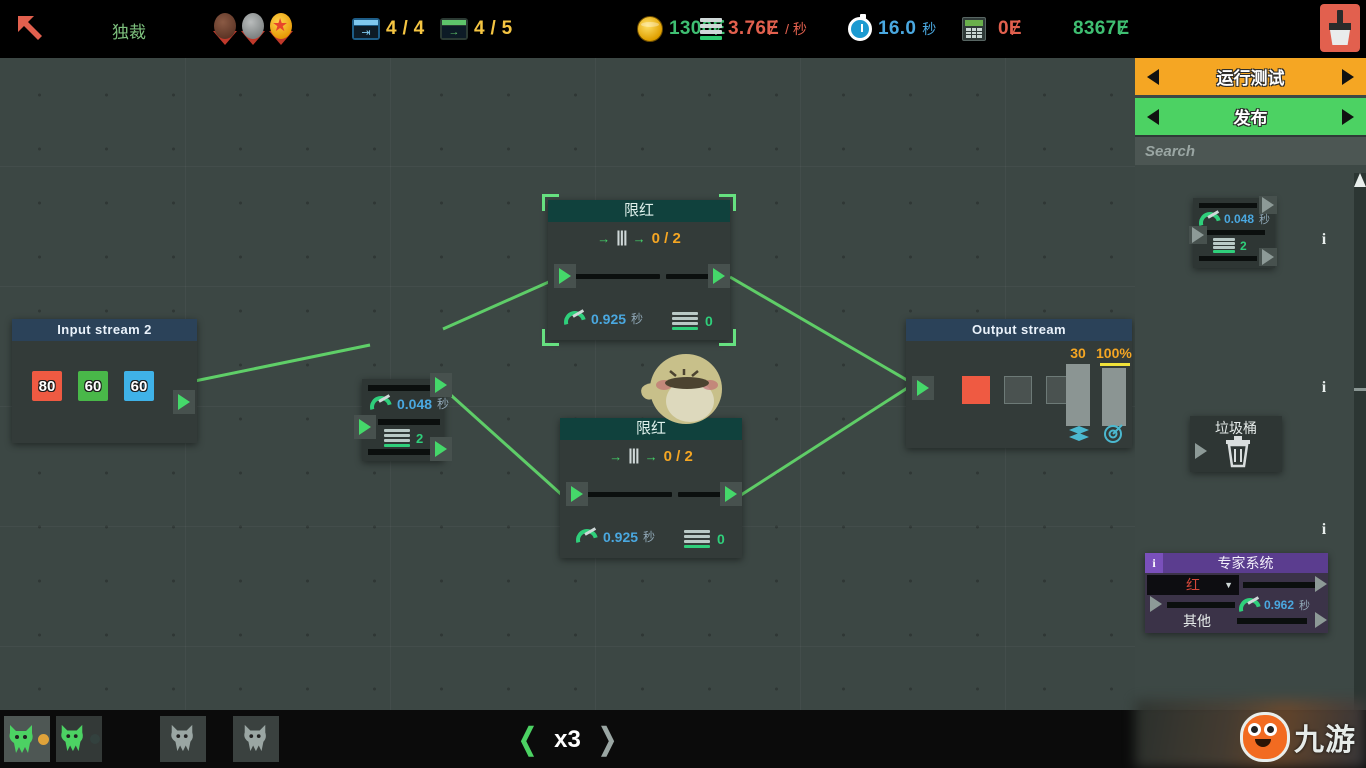  What do you see at coordinates (567, 739) in the screenshot?
I see `speed-value: x3` at bounding box center [567, 739].